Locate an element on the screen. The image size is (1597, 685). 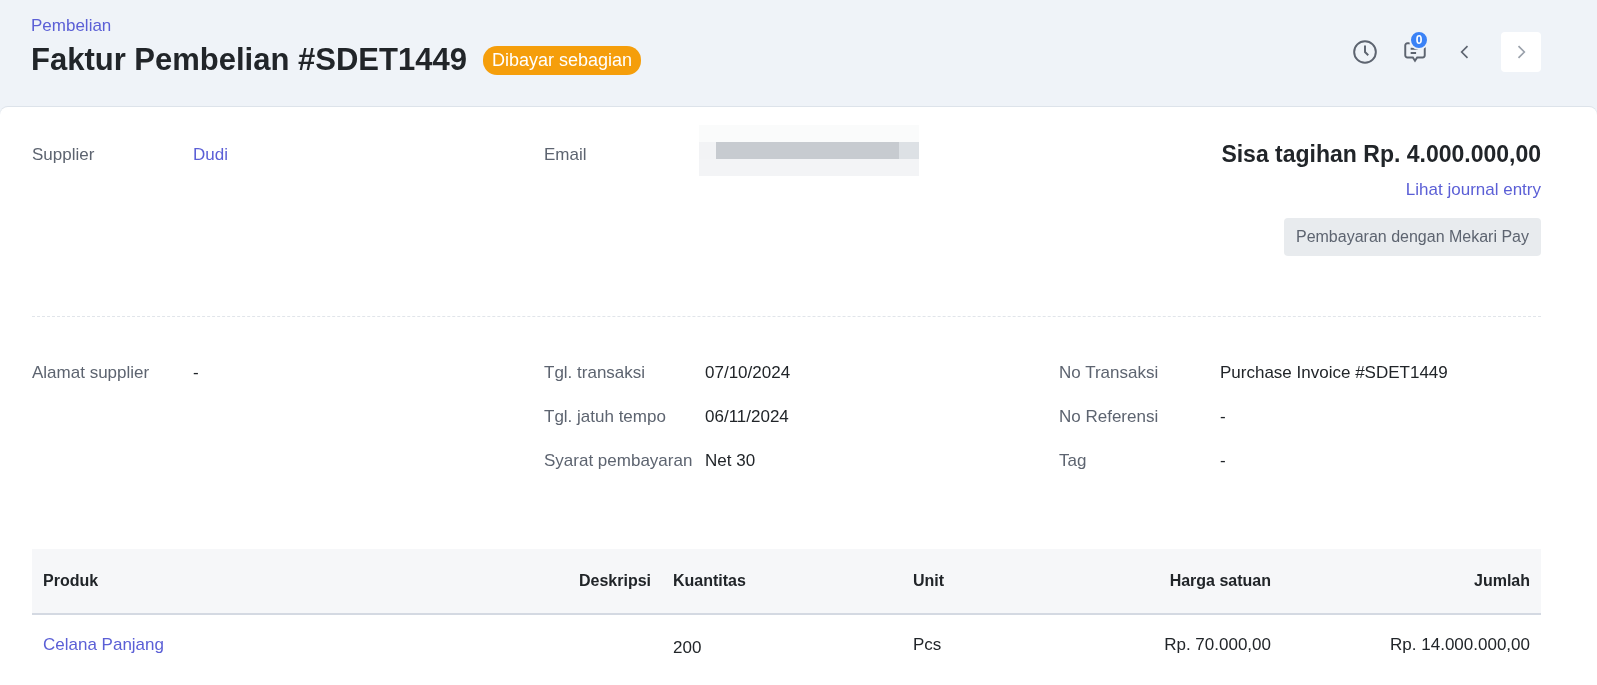
mekari-pay-button: Pembayaran dengan Mekari Pay is located at coordinates (1412, 237).